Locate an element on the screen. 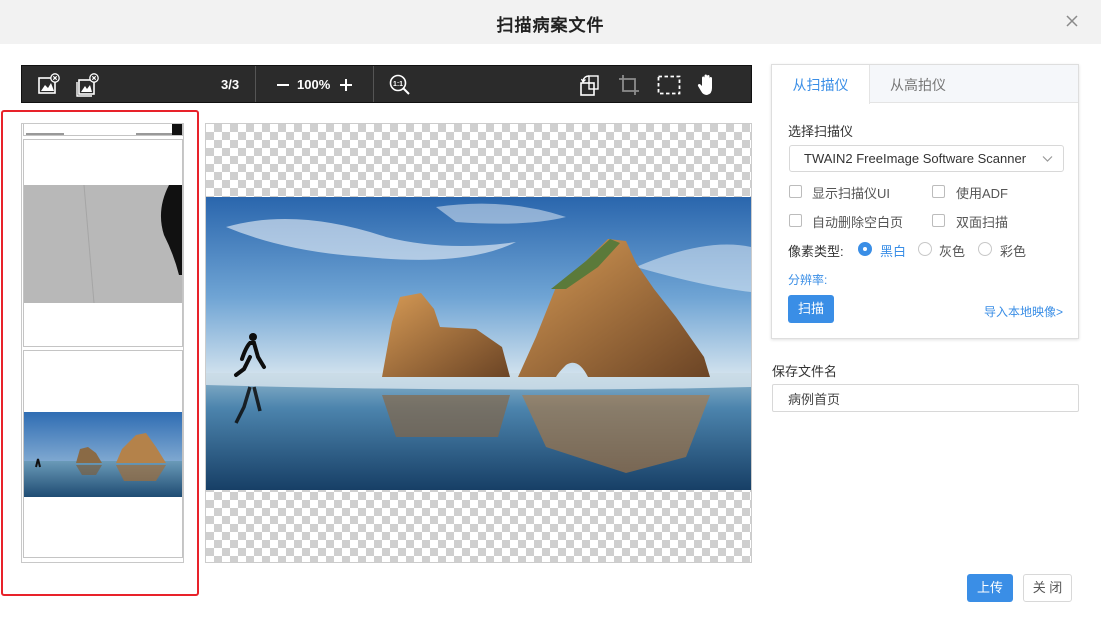 The image size is (1101, 623). close-button: 关 闭 is located at coordinates (1047, 588).